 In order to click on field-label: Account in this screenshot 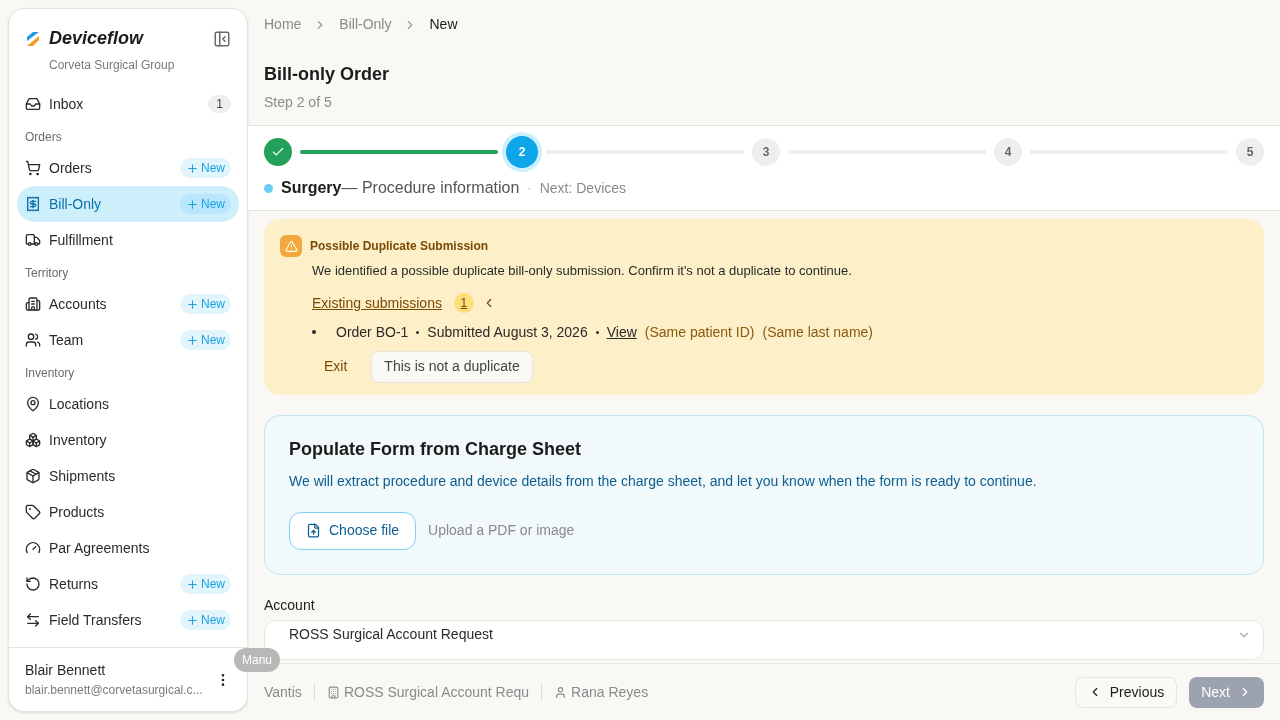, I will do `click(290, 605)`.